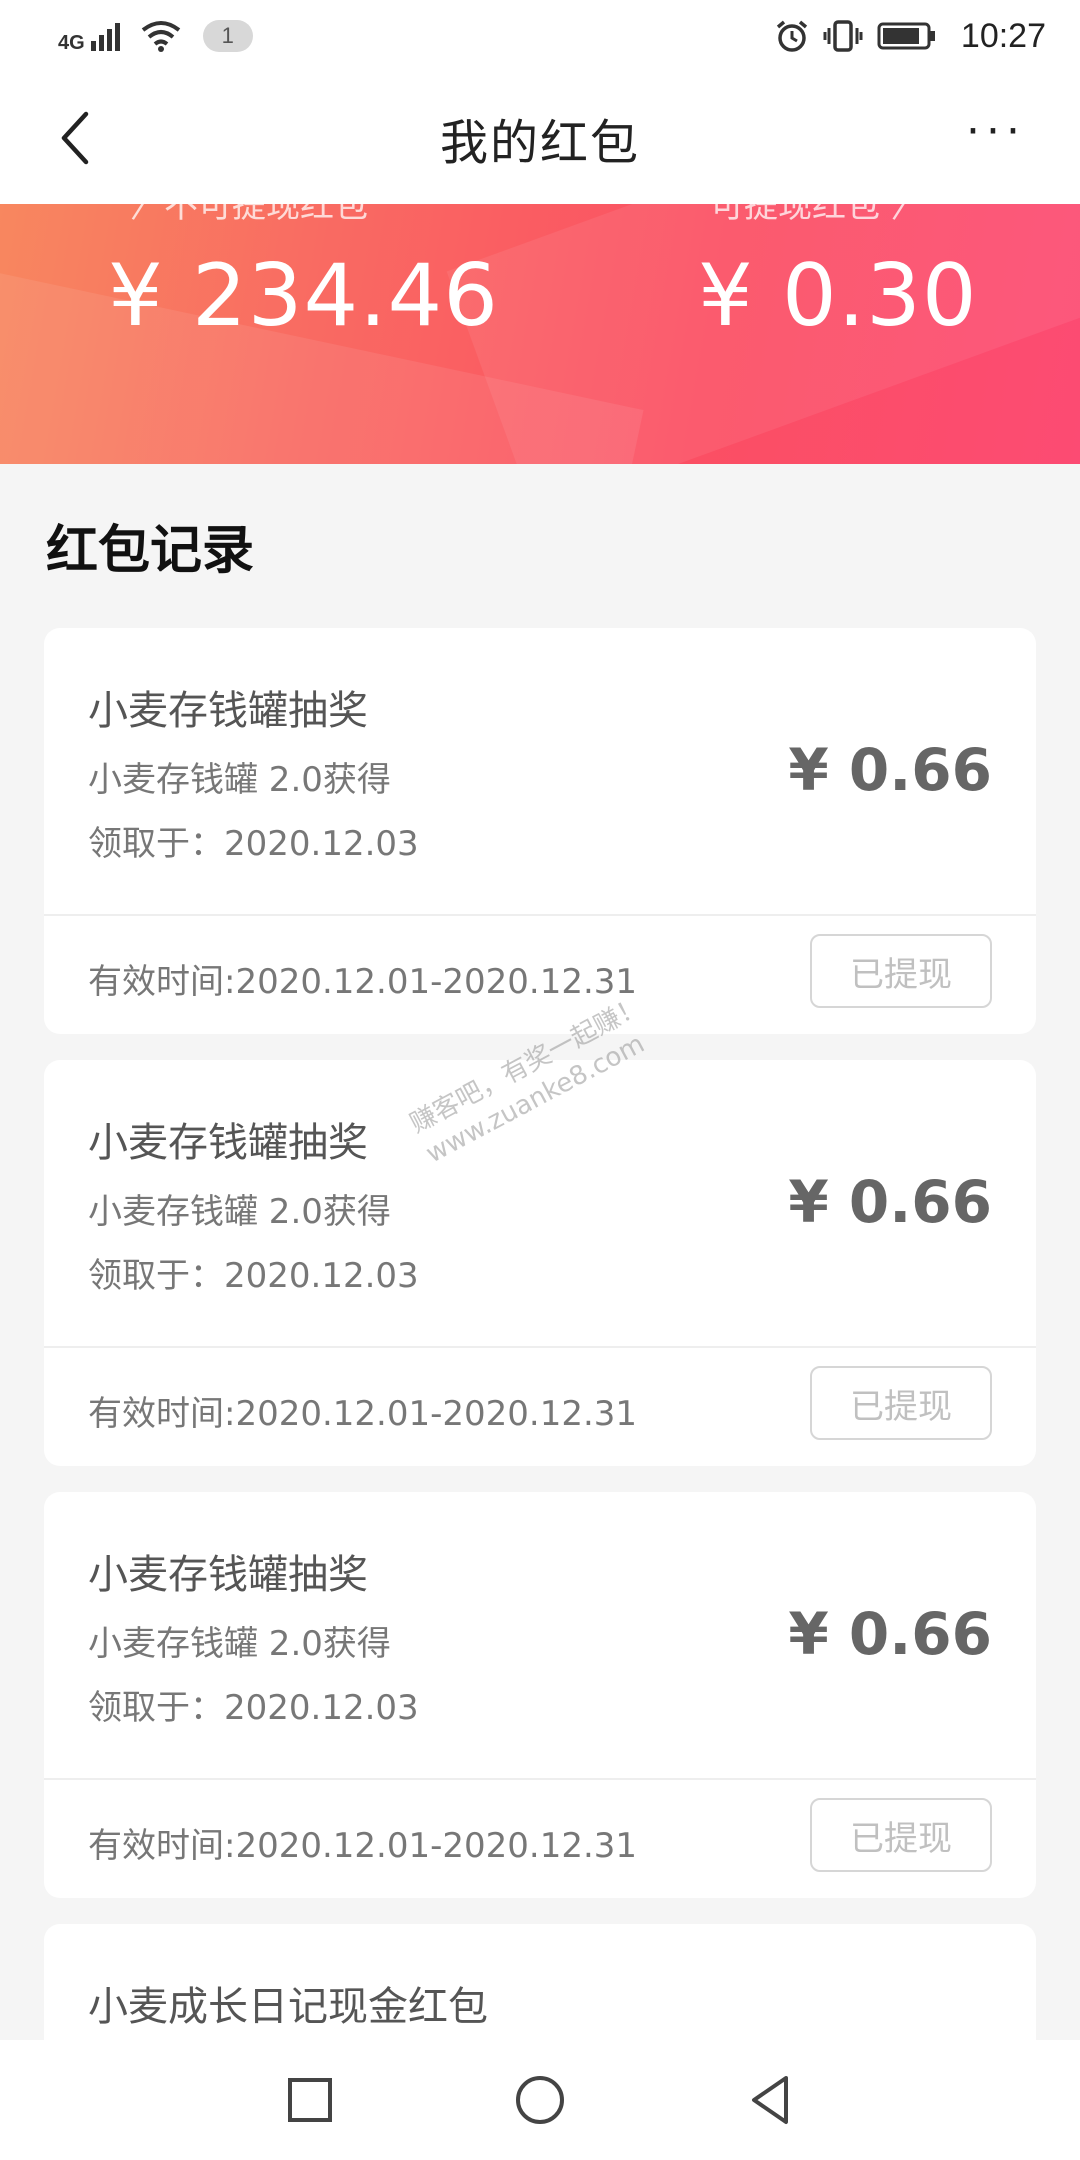 The width and height of the screenshot is (1080, 2160). I want to click on home-button, so click(540, 2100).